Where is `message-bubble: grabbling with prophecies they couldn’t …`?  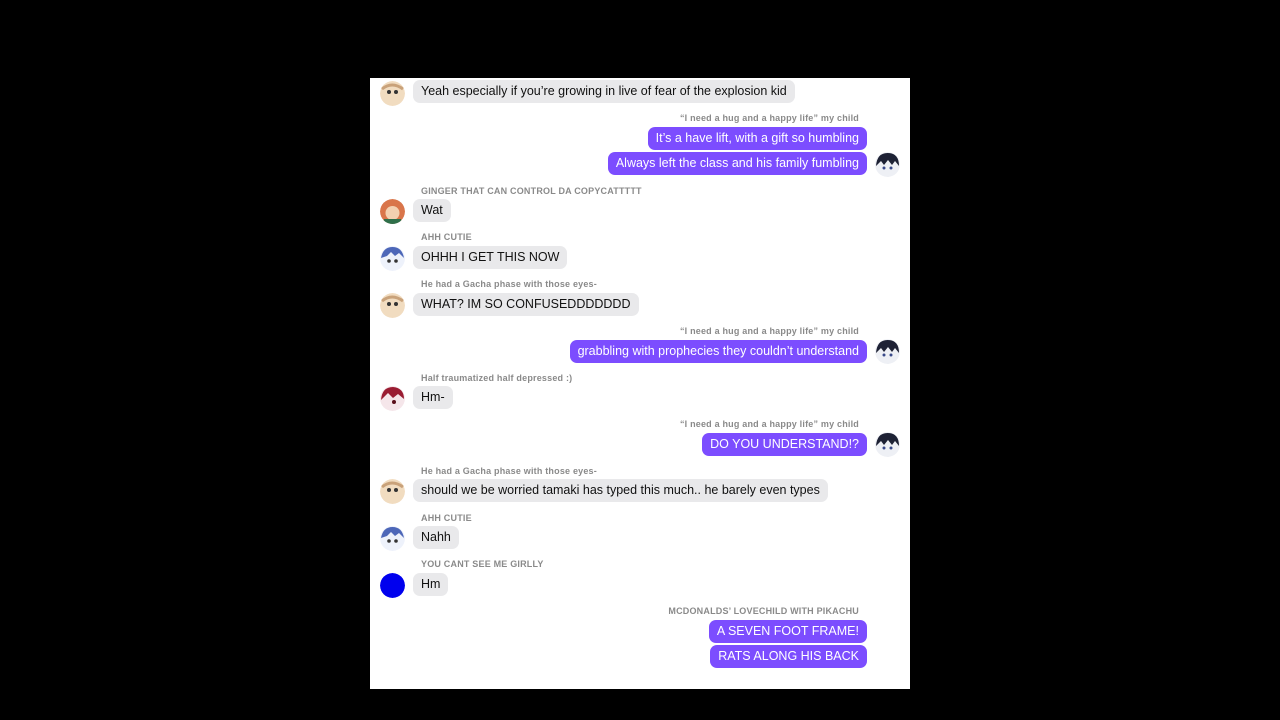
message-bubble: grabbling with prophecies they couldn’t … is located at coordinates (718, 351).